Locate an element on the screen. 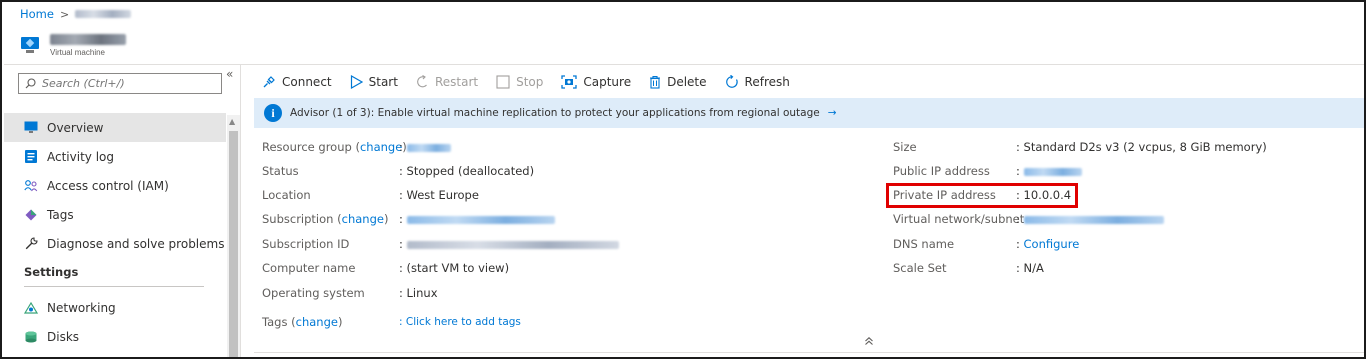 The height and width of the screenshot is (359, 1366). property-value: : (start VM to view) is located at coordinates (454, 268).